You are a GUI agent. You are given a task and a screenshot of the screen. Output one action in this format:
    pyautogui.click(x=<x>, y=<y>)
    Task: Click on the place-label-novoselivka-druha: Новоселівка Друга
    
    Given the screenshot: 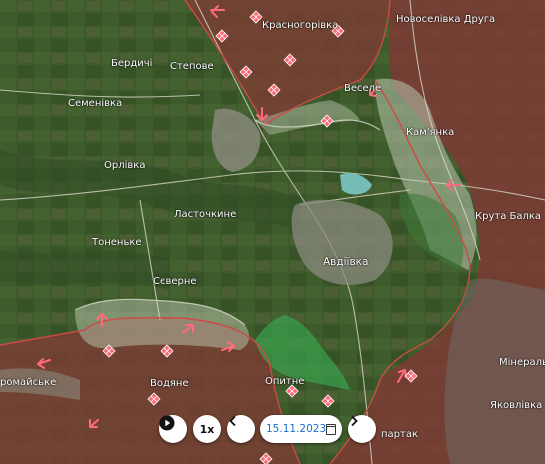 What is the action you would take?
    pyautogui.click(x=446, y=19)
    